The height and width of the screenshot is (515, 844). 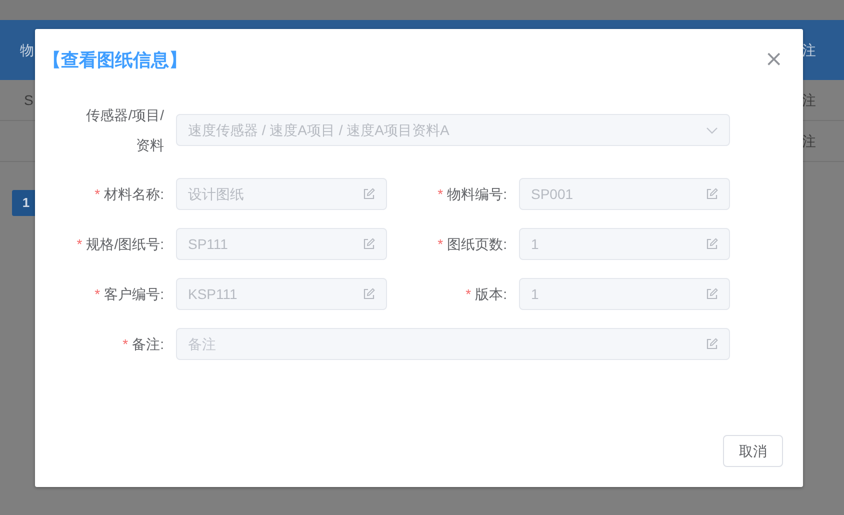 I want to click on dialog-title: 【查看图纸信息】, so click(x=115, y=60).